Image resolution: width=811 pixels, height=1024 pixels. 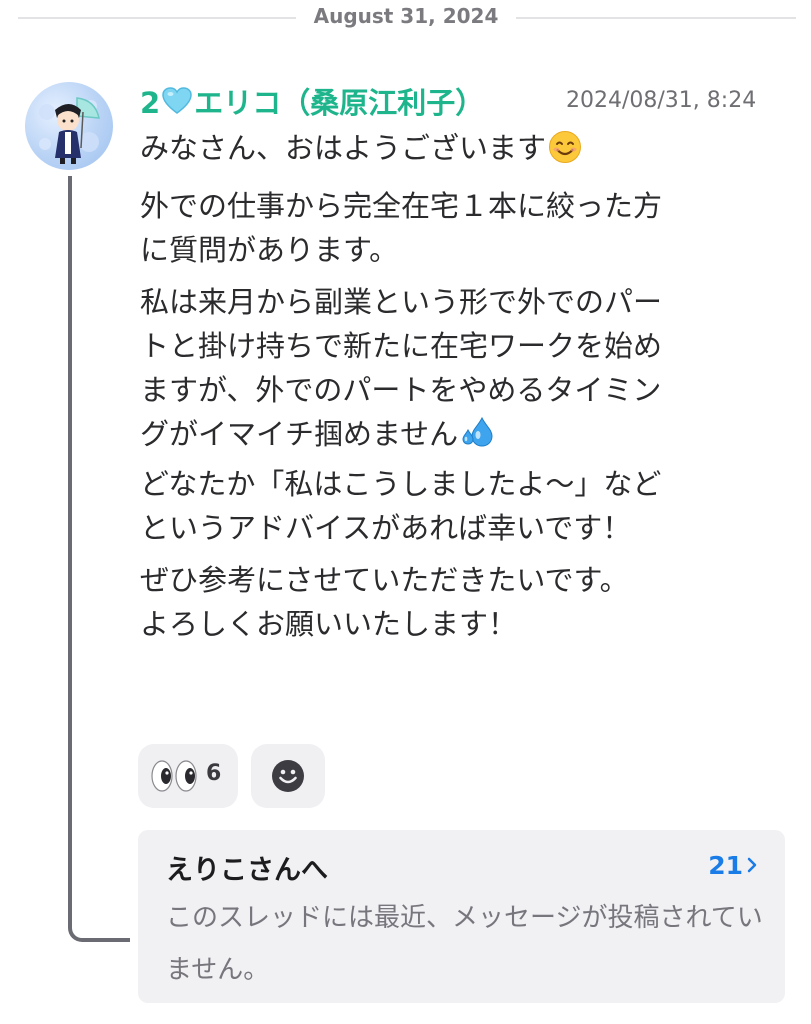 What do you see at coordinates (99, 559) in the screenshot?
I see `thread-connector-line` at bounding box center [99, 559].